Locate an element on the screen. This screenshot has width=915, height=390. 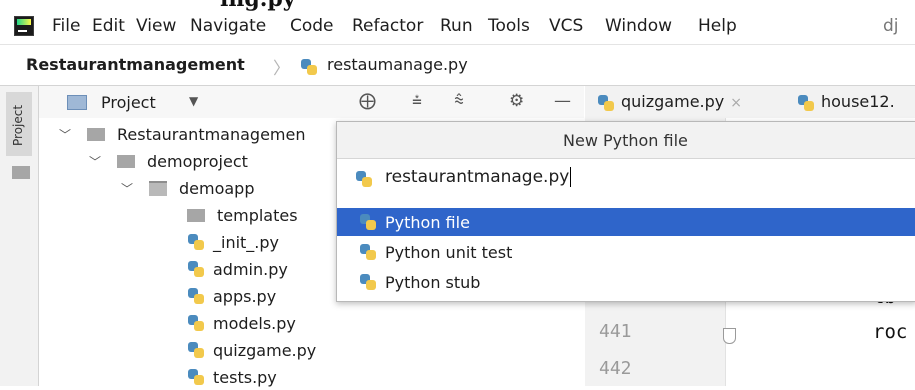
menu-code: Code is located at coordinates (312, 26).